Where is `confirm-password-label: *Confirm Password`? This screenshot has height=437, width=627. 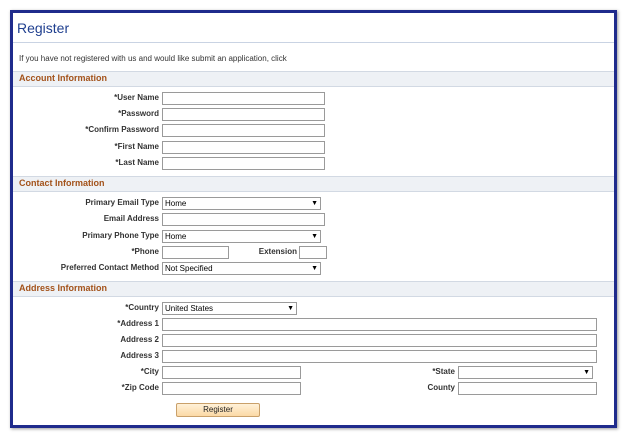 confirm-password-label: *Confirm Password is located at coordinates (122, 129).